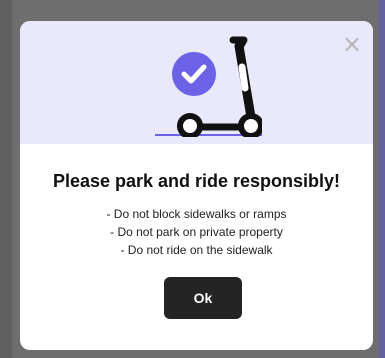 This screenshot has height=358, width=385. Describe the element at coordinates (196, 214) in the screenshot. I see `rule-item: - Do not block sidewalks or ramps` at that location.